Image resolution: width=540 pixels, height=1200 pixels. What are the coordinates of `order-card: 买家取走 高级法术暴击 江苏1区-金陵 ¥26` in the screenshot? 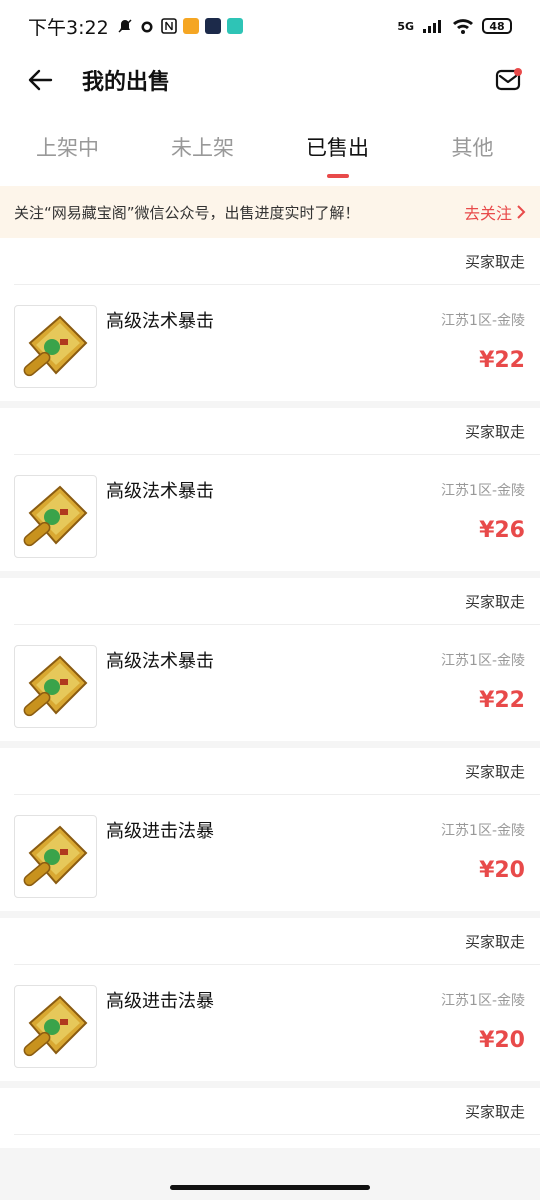 It's located at (270, 489).